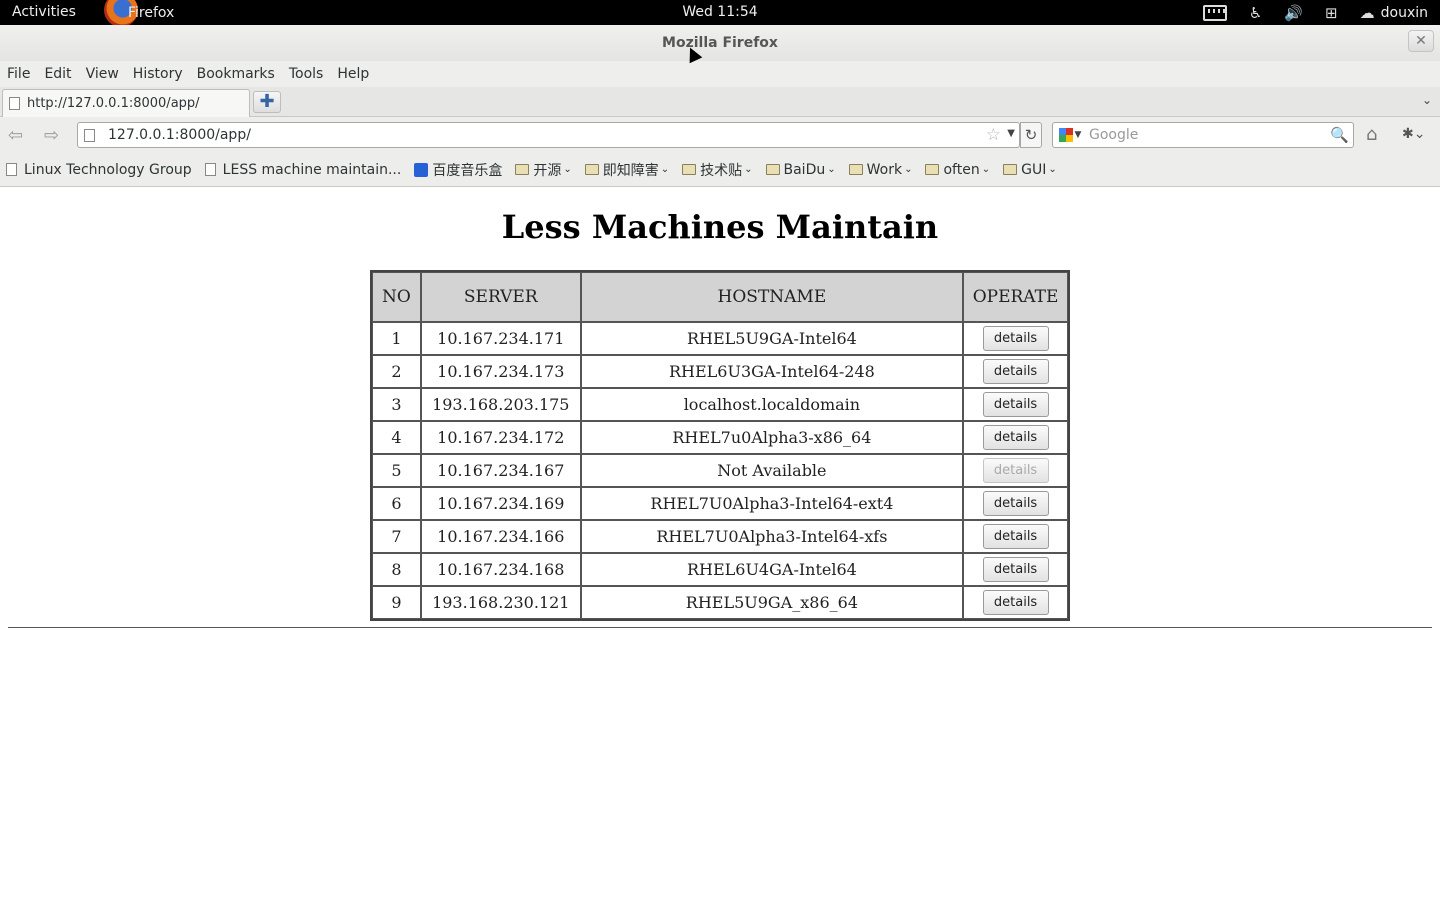  Describe the element at coordinates (1031, 135) in the screenshot. I see `reload-button: ↻` at that location.